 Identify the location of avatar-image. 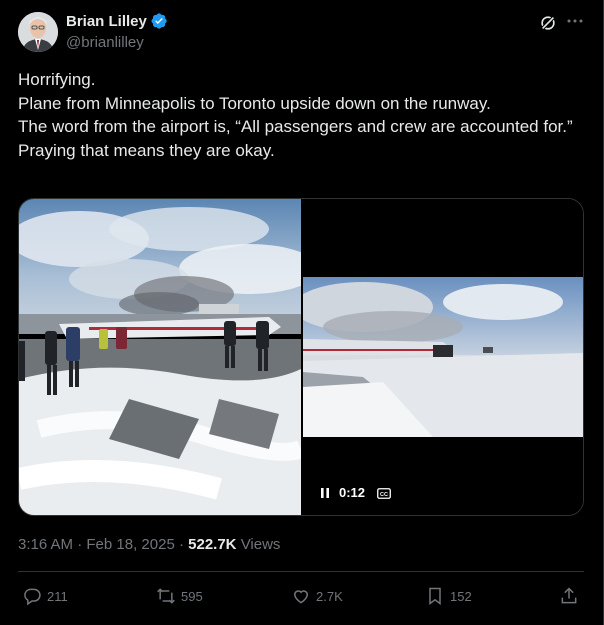
(38, 32).